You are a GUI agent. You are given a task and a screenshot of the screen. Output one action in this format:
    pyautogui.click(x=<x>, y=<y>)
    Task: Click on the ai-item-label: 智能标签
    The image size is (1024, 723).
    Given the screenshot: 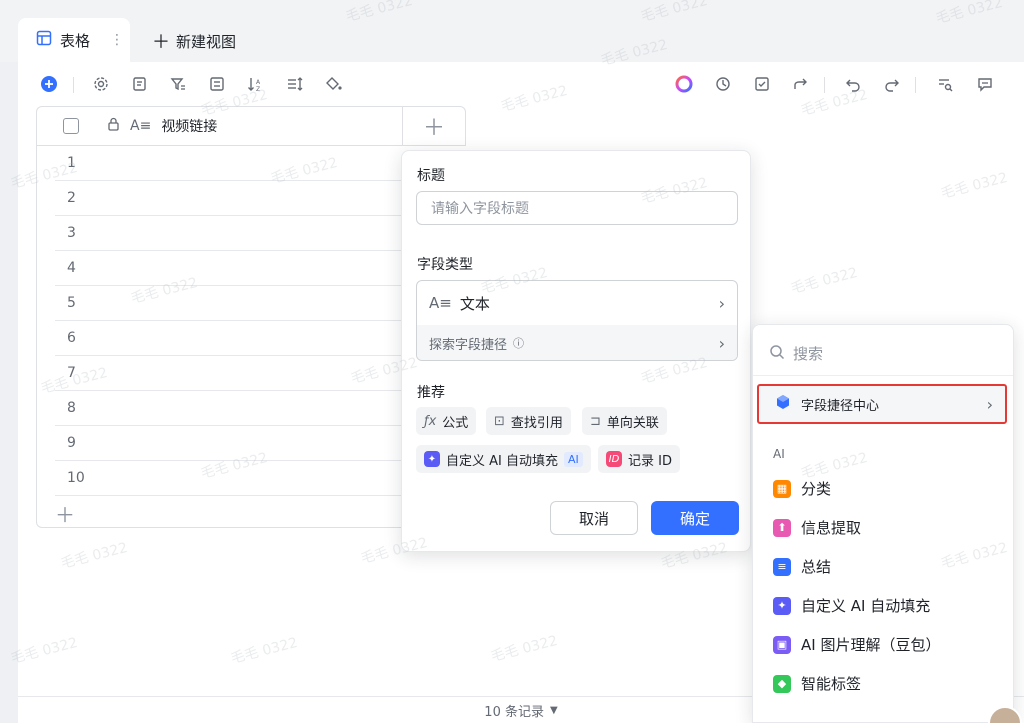 What is the action you would take?
    pyautogui.click(x=831, y=684)
    